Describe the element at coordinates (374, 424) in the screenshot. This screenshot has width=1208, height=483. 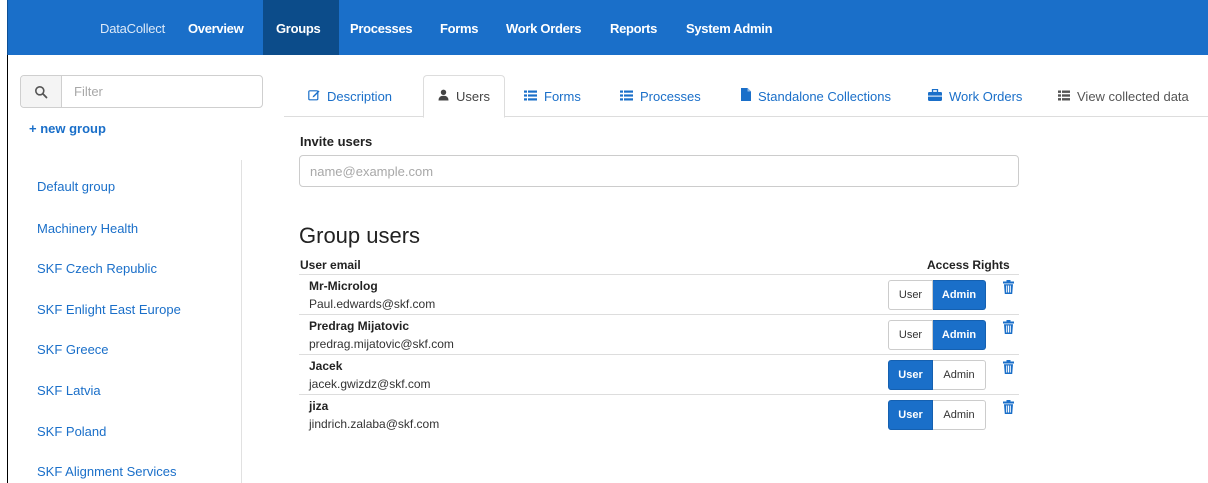
I see `user-email: jindrich.zalaba@skf.com` at that location.